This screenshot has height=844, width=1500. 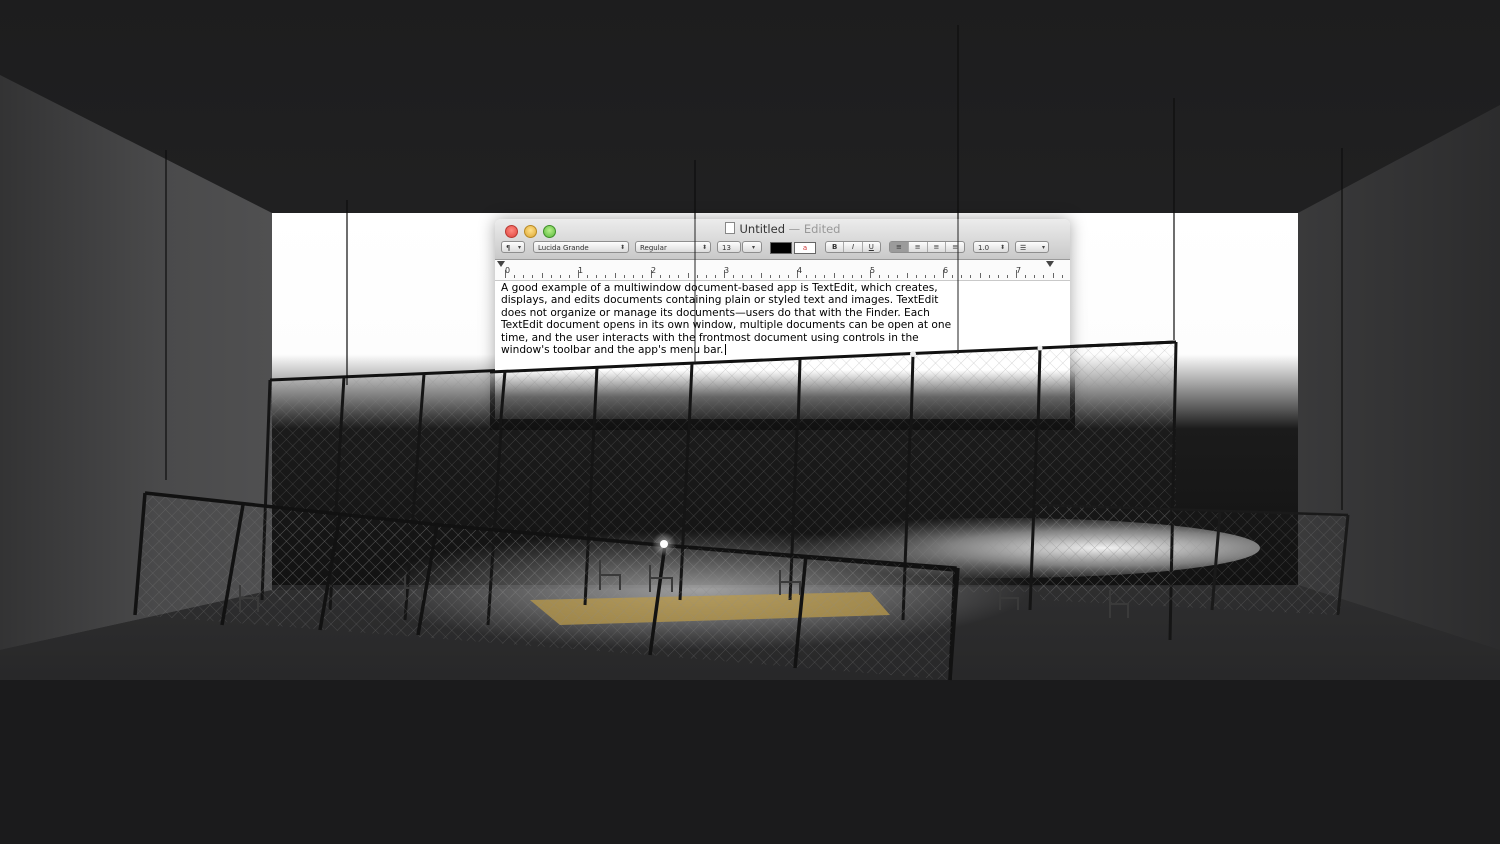 What do you see at coordinates (673, 247) in the screenshot?
I see `font-style-popup: Regular ⬍` at bounding box center [673, 247].